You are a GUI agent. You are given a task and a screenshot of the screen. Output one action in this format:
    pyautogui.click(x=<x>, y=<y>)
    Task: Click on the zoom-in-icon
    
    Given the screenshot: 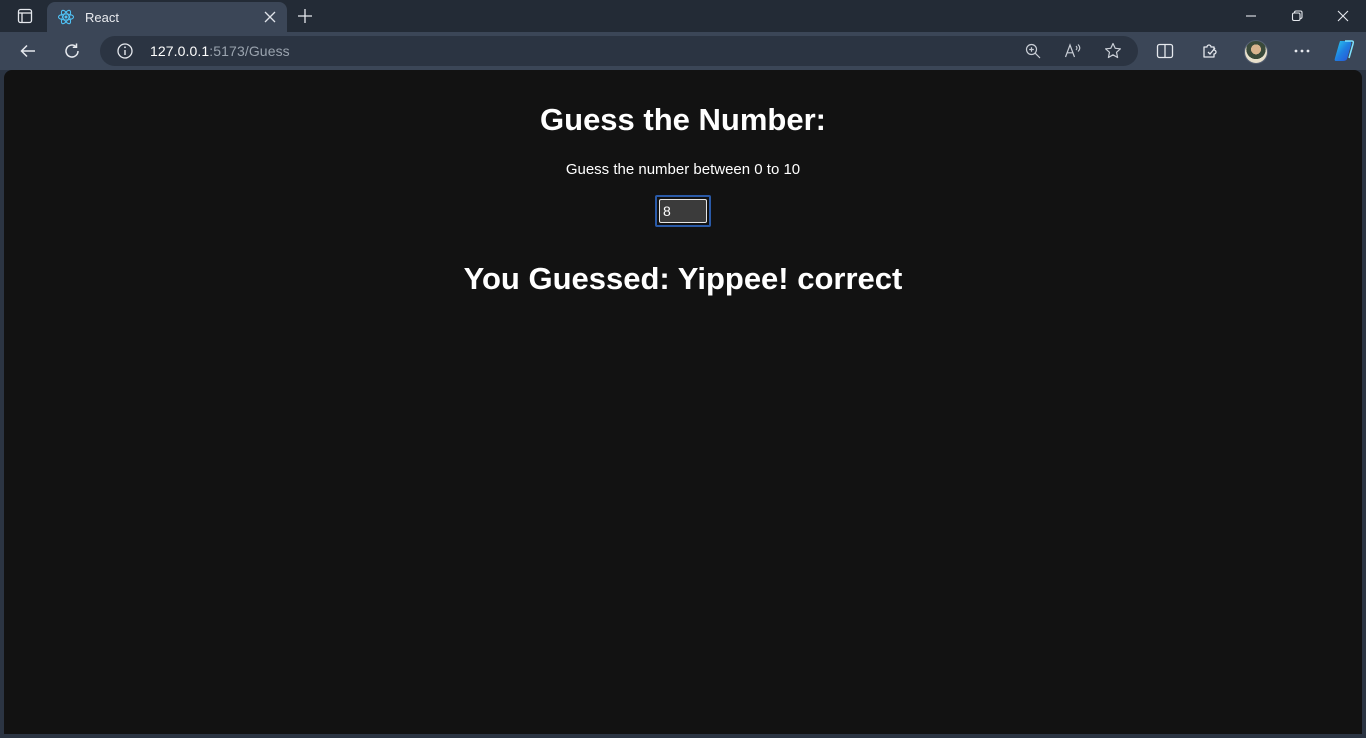 What is the action you would take?
    pyautogui.click(x=1033, y=51)
    